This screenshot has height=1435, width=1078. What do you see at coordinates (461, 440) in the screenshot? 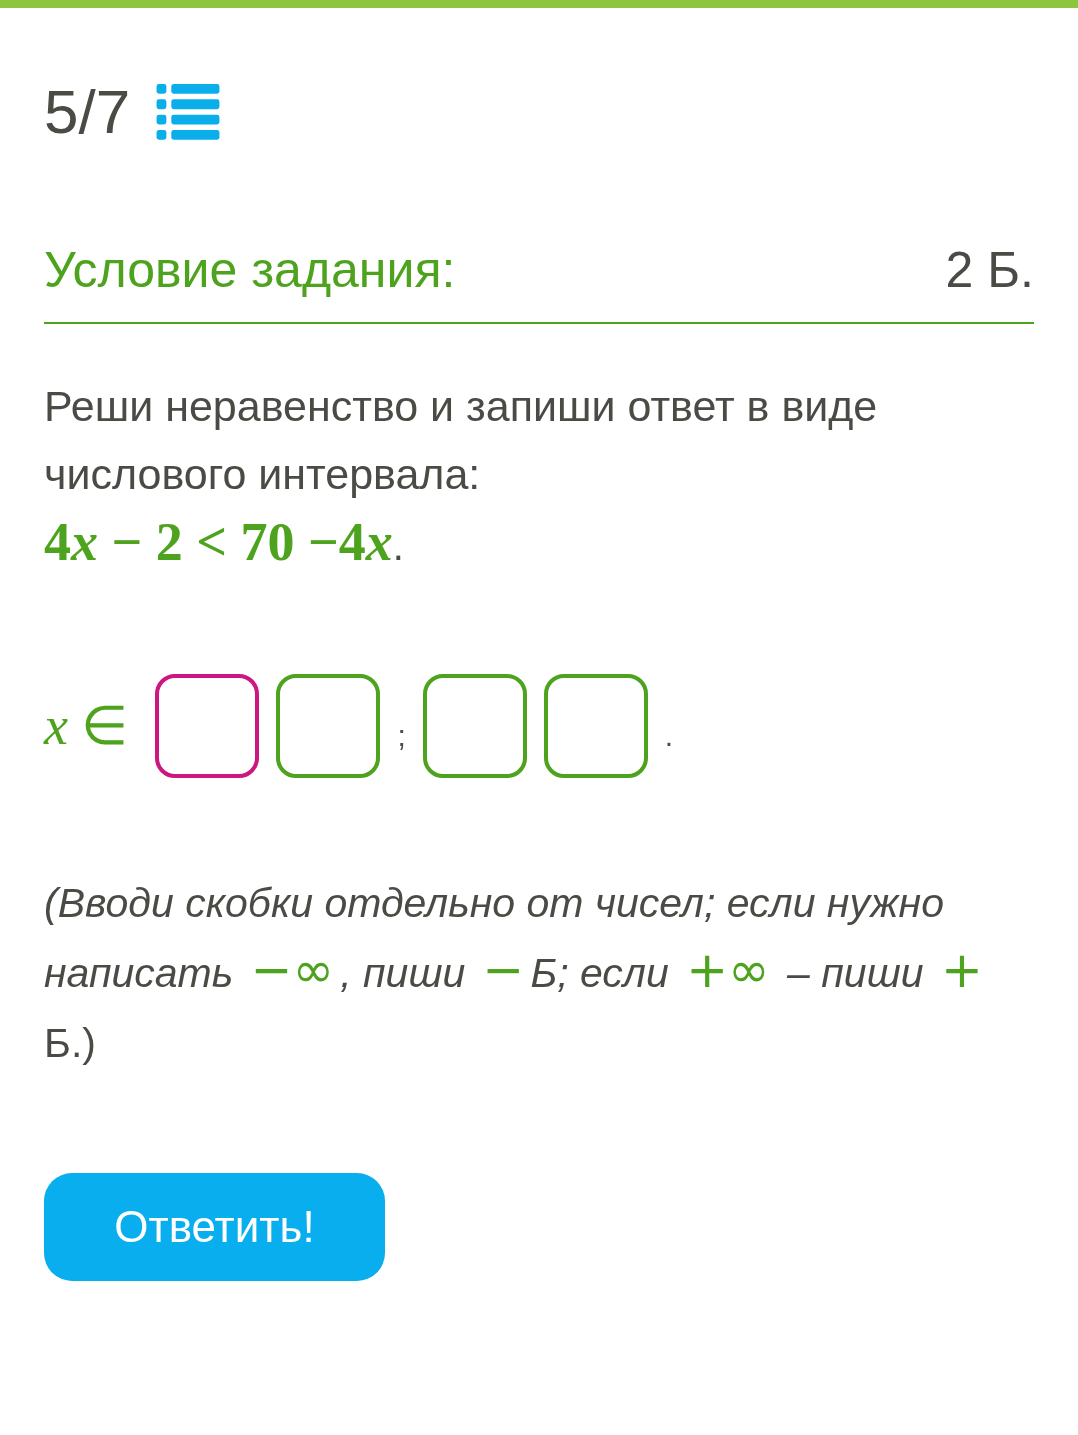
I see `instruction-text: Реши неравенство и запиши ответ в виде числового интервала:` at bounding box center [461, 440].